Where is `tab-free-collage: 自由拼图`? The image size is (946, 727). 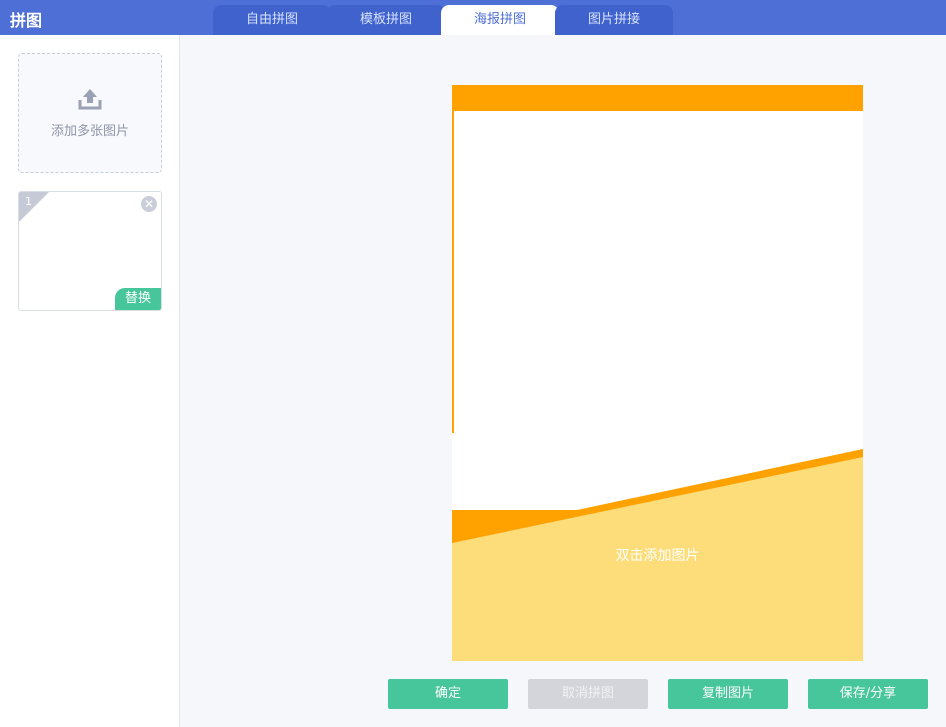
tab-free-collage: 自由拼图 is located at coordinates (272, 20).